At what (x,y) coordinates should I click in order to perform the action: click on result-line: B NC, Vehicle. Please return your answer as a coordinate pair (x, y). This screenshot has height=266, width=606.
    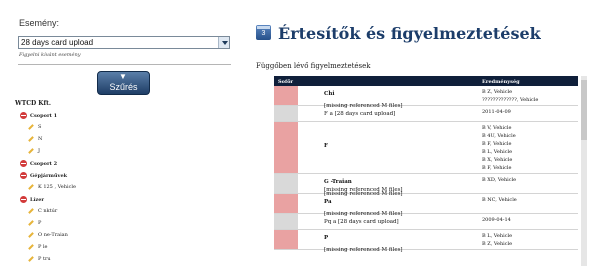
    Looking at the image, I should click on (499, 200).